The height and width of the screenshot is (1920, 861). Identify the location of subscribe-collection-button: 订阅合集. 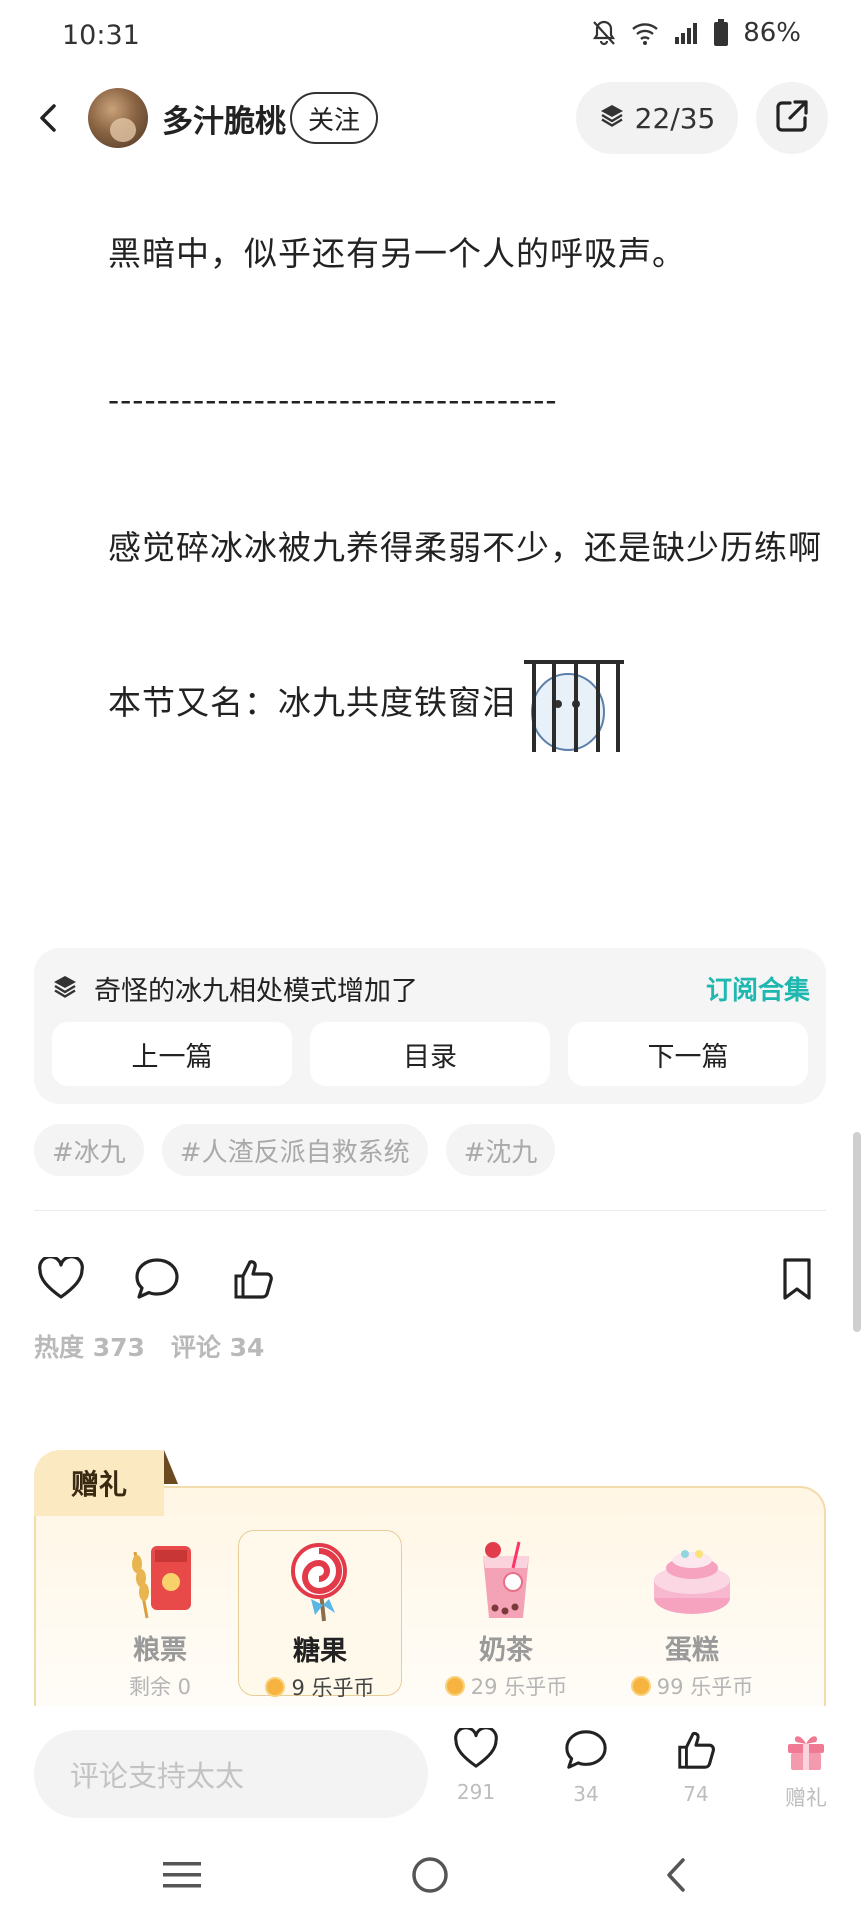
(758, 988).